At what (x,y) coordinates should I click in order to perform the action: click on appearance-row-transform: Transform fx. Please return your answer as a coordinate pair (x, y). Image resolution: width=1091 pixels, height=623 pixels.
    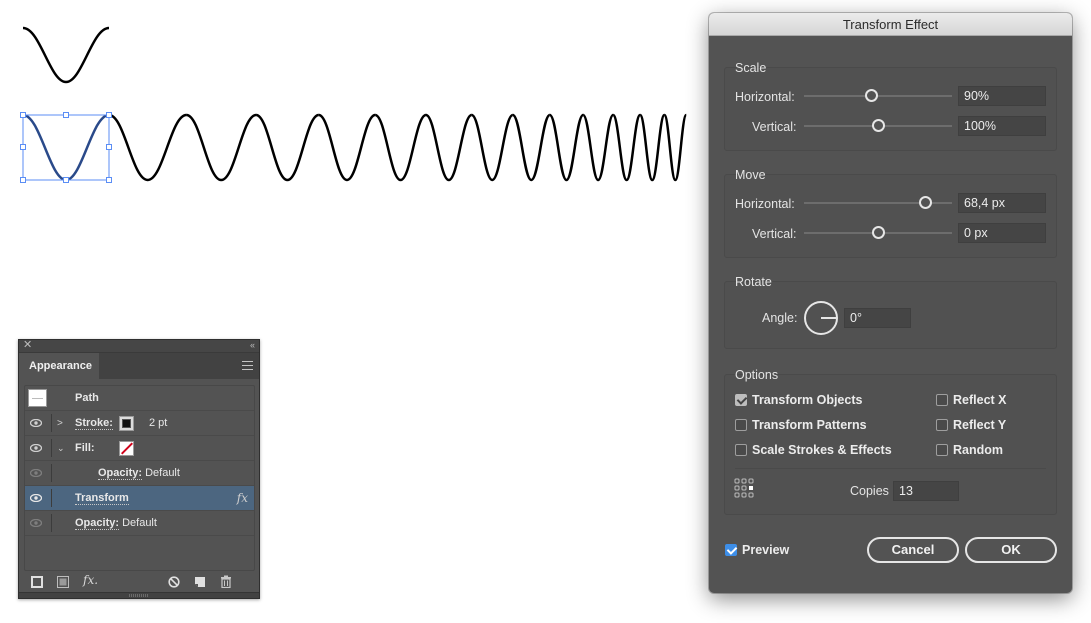
    Looking at the image, I should click on (139, 498).